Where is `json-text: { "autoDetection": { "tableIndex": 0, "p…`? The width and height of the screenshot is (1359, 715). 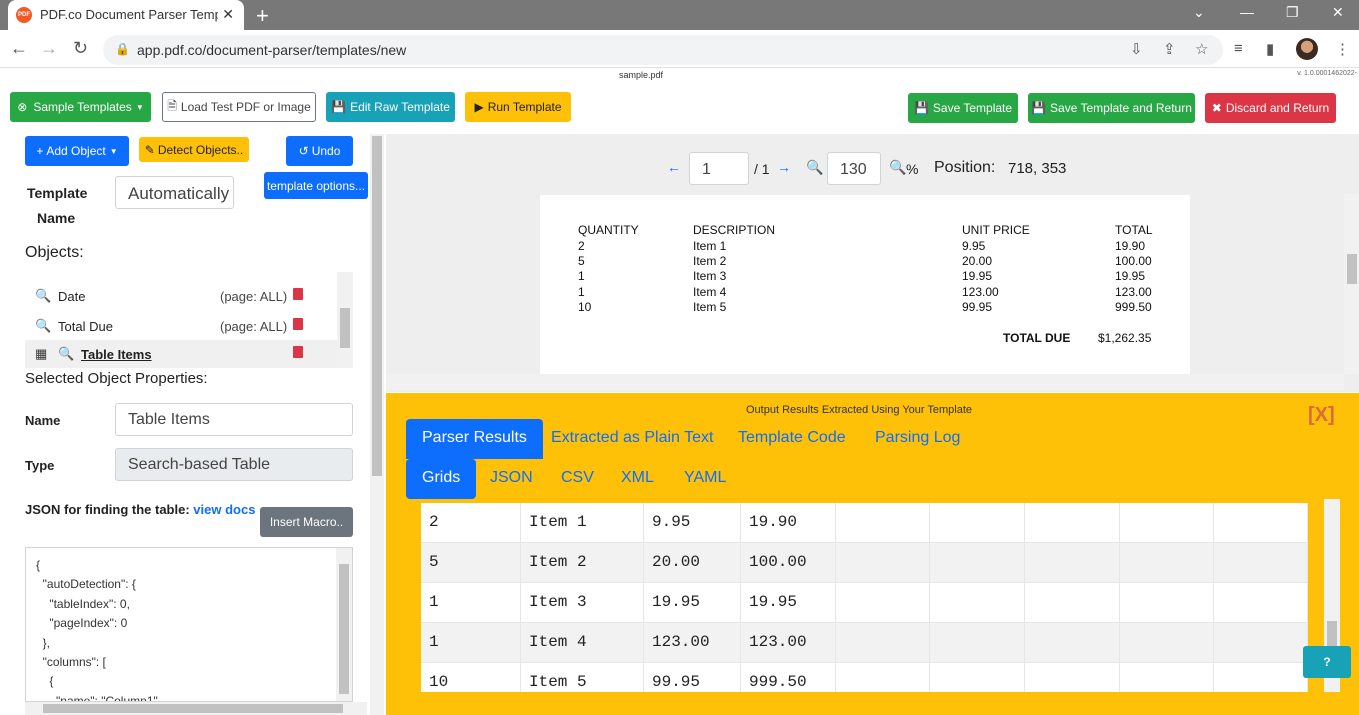
json-text: { "autoDetection": { "tableIndex": 0, "p… is located at coordinates (97, 630).